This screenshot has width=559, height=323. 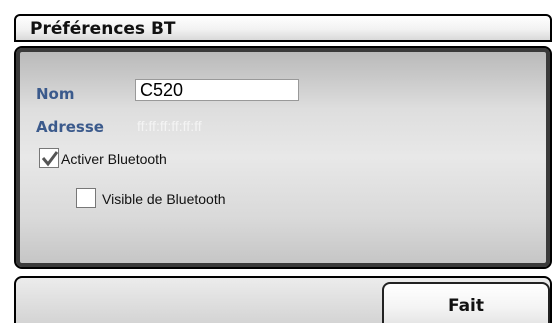 What do you see at coordinates (70, 127) in the screenshot?
I see `address-label: Adresse` at bounding box center [70, 127].